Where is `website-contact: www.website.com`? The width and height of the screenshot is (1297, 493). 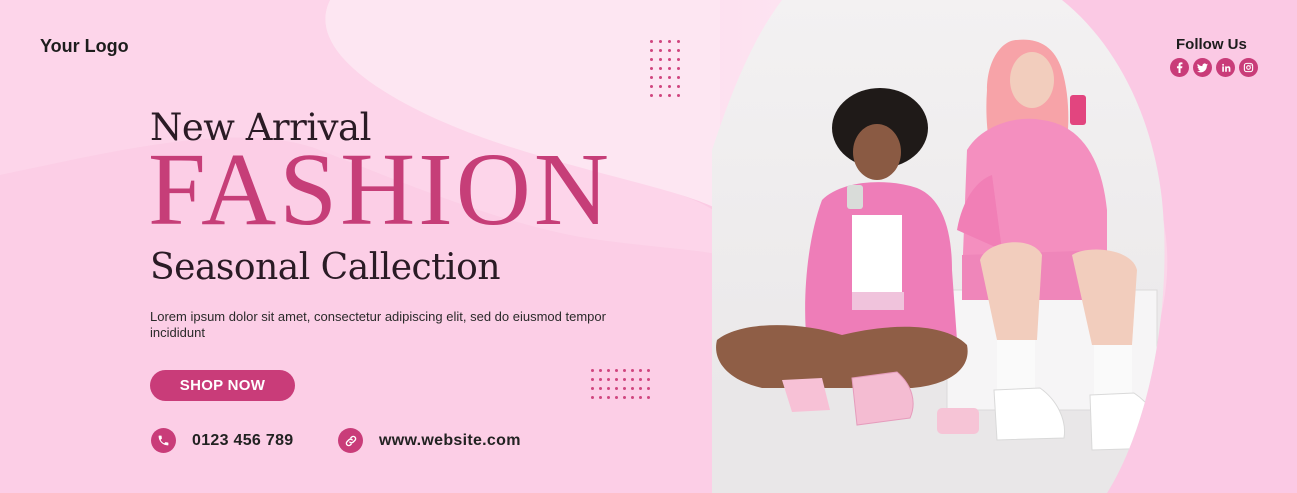 website-contact: www.website.com is located at coordinates (429, 440).